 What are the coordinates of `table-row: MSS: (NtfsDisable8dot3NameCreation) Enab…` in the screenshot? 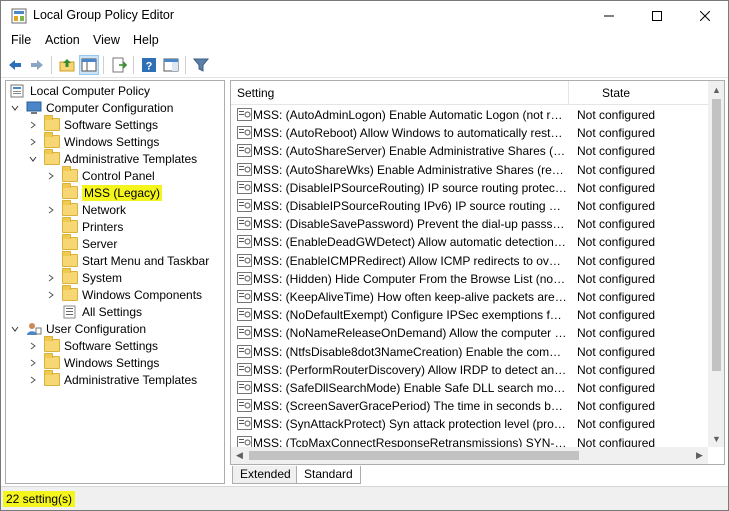 It's located at (469, 352).